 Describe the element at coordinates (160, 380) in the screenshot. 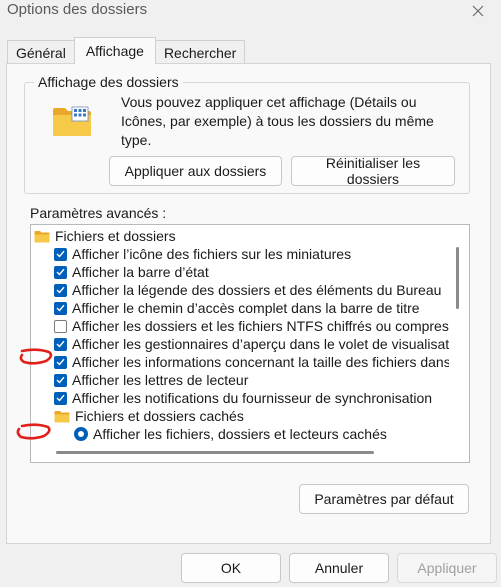

I see `setting-label: Afficher les lettres de lecteur` at that location.